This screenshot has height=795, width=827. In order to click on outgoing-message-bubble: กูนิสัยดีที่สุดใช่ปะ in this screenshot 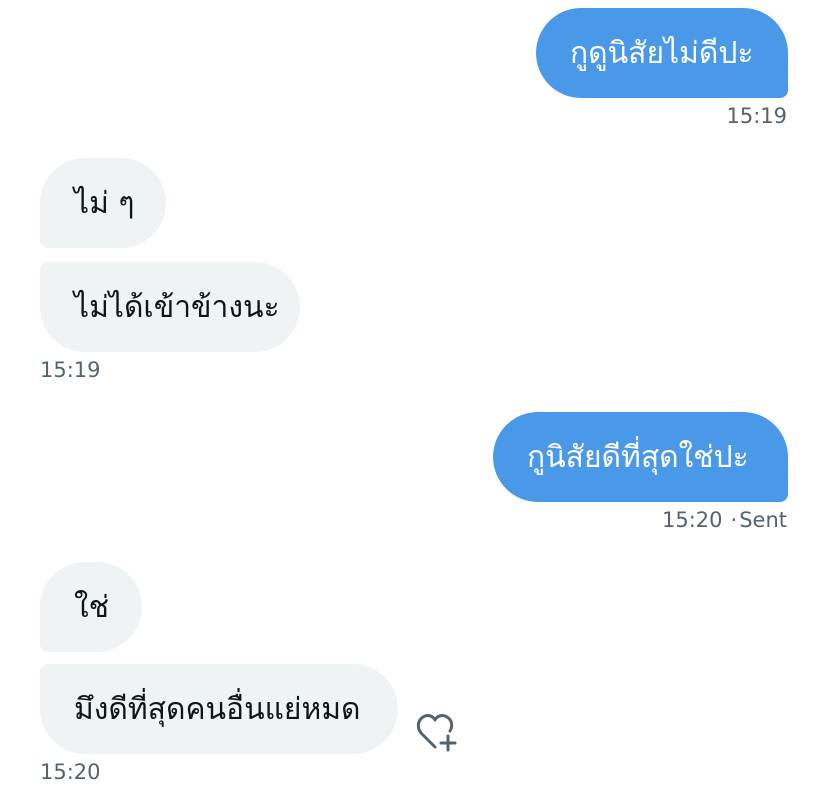, I will do `click(640, 457)`.